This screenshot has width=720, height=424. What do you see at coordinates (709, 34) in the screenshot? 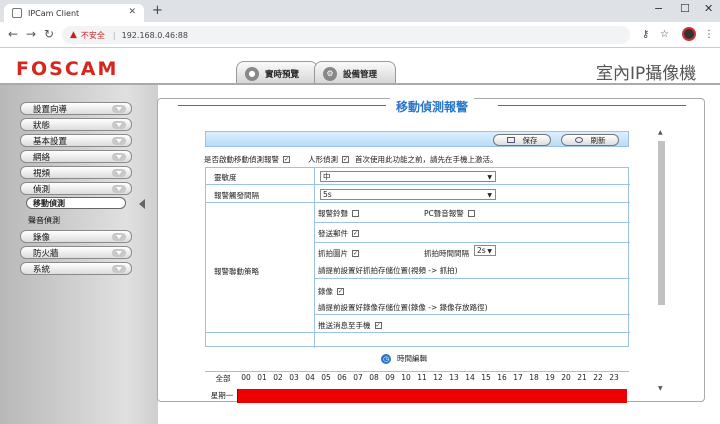
I see `menu-icon: ⋮` at bounding box center [709, 34].